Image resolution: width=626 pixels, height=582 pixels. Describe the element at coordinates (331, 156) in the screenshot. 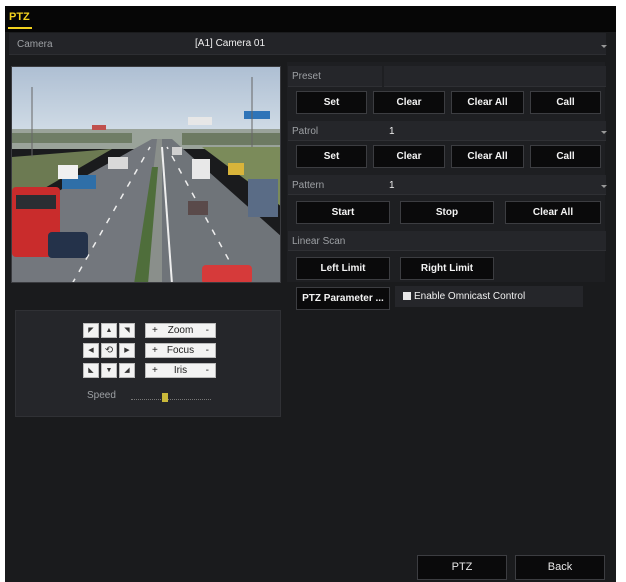

I see `patrol-set-button: Set` at that location.